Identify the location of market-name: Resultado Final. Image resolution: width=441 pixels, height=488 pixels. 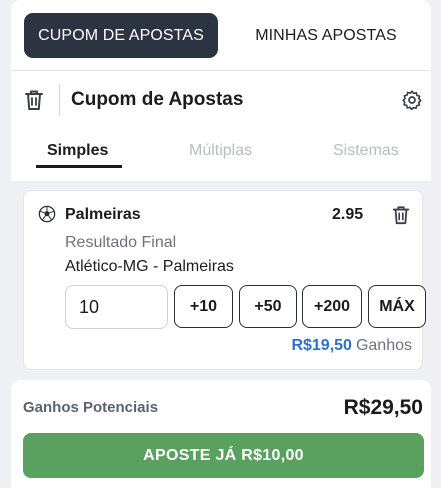
(121, 242).